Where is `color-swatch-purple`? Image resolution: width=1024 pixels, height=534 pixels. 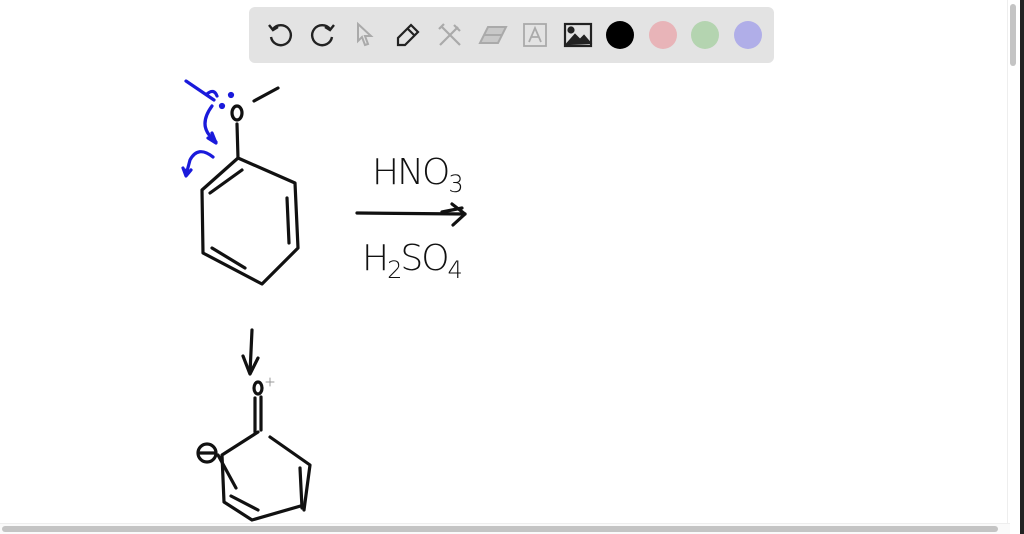 color-swatch-purple is located at coordinates (747, 35).